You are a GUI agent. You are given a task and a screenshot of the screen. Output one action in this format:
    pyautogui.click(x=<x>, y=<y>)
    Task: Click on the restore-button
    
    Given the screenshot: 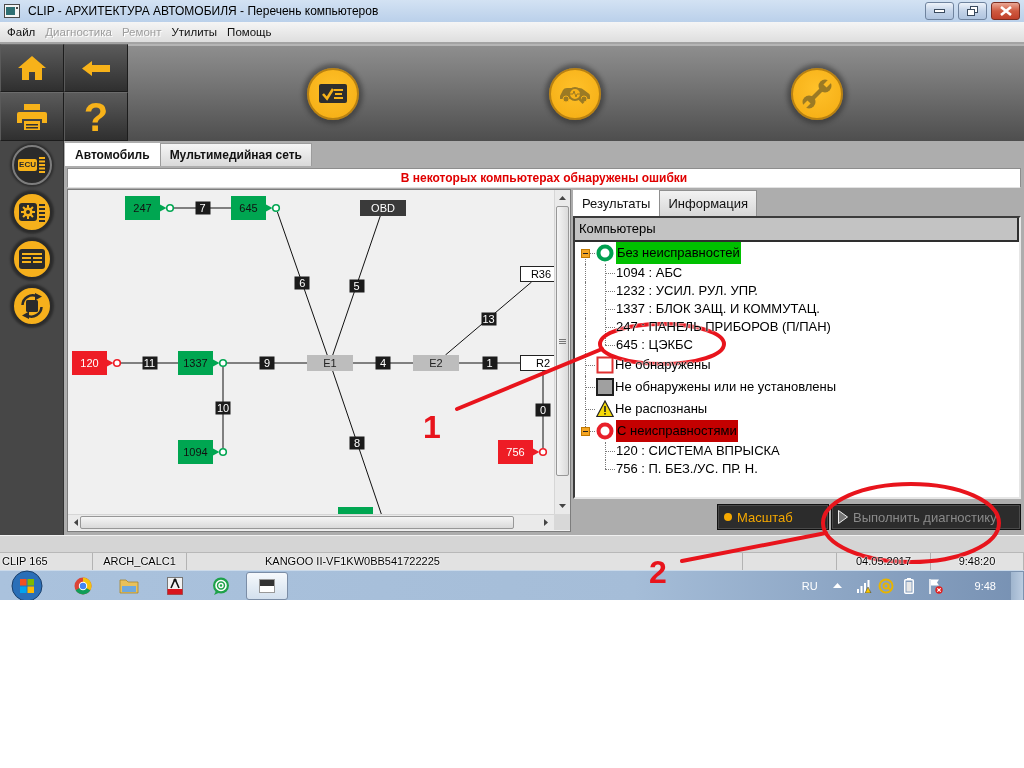 What is the action you would take?
    pyautogui.click(x=972, y=11)
    